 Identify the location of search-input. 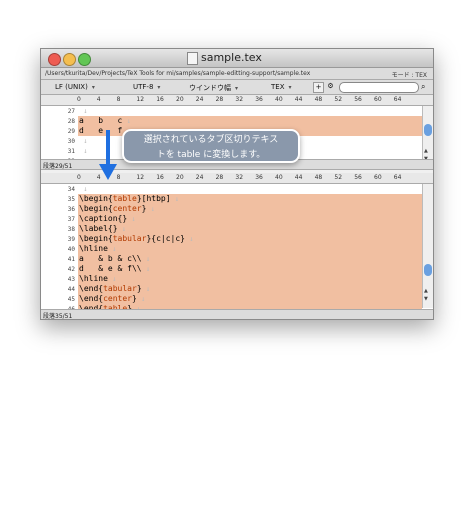
(379, 87).